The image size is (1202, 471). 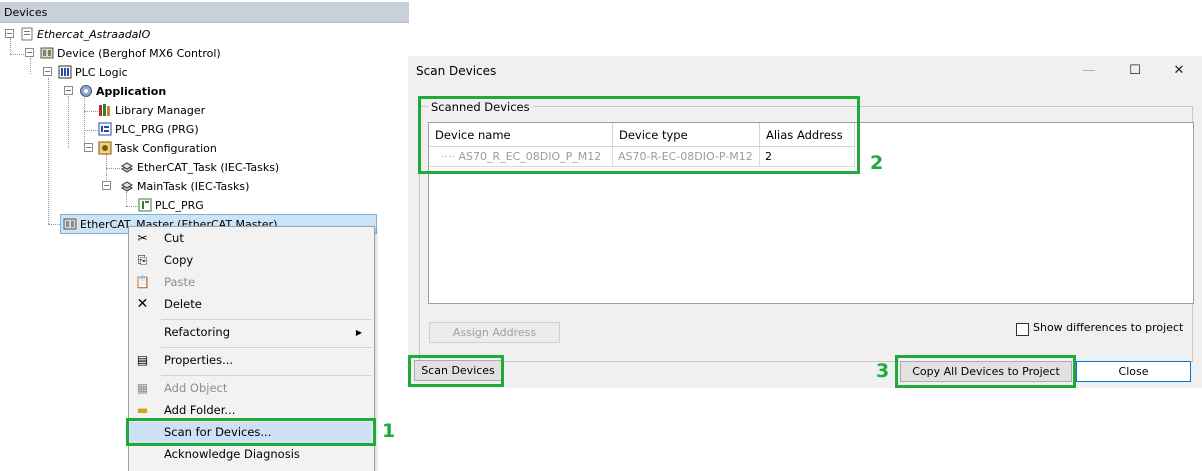 I want to click on copy-icon: ⎘, so click(x=142, y=260).